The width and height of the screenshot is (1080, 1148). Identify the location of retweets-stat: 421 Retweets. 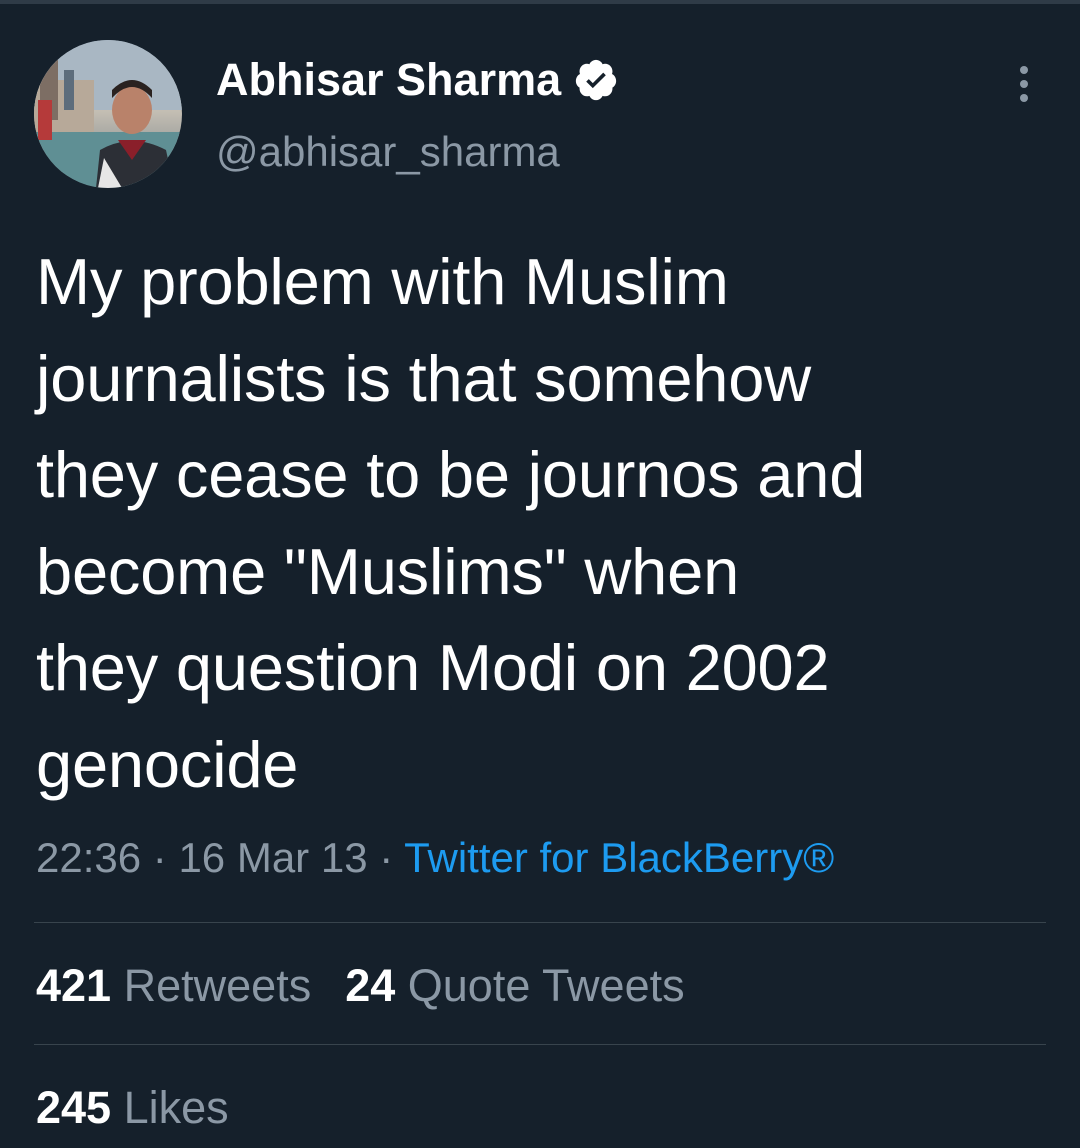
(173, 986).